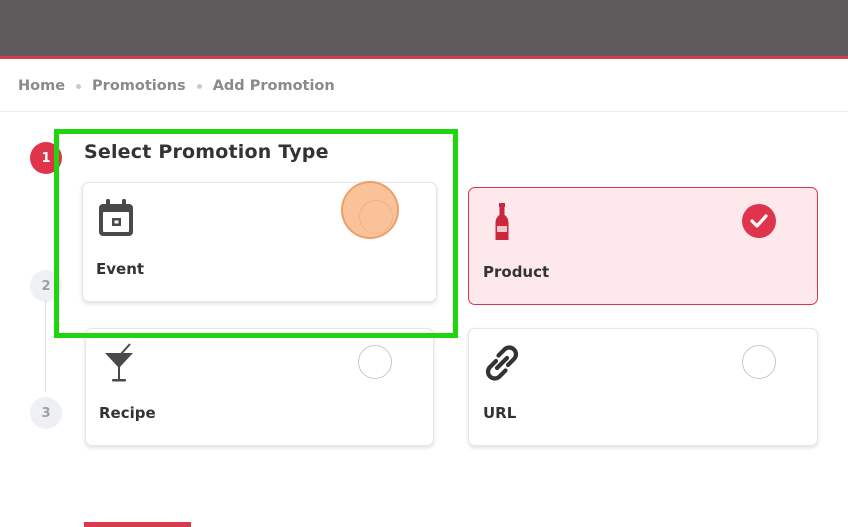 This screenshot has width=848, height=527. I want to click on breadcrumb-divider, so click(424, 111).